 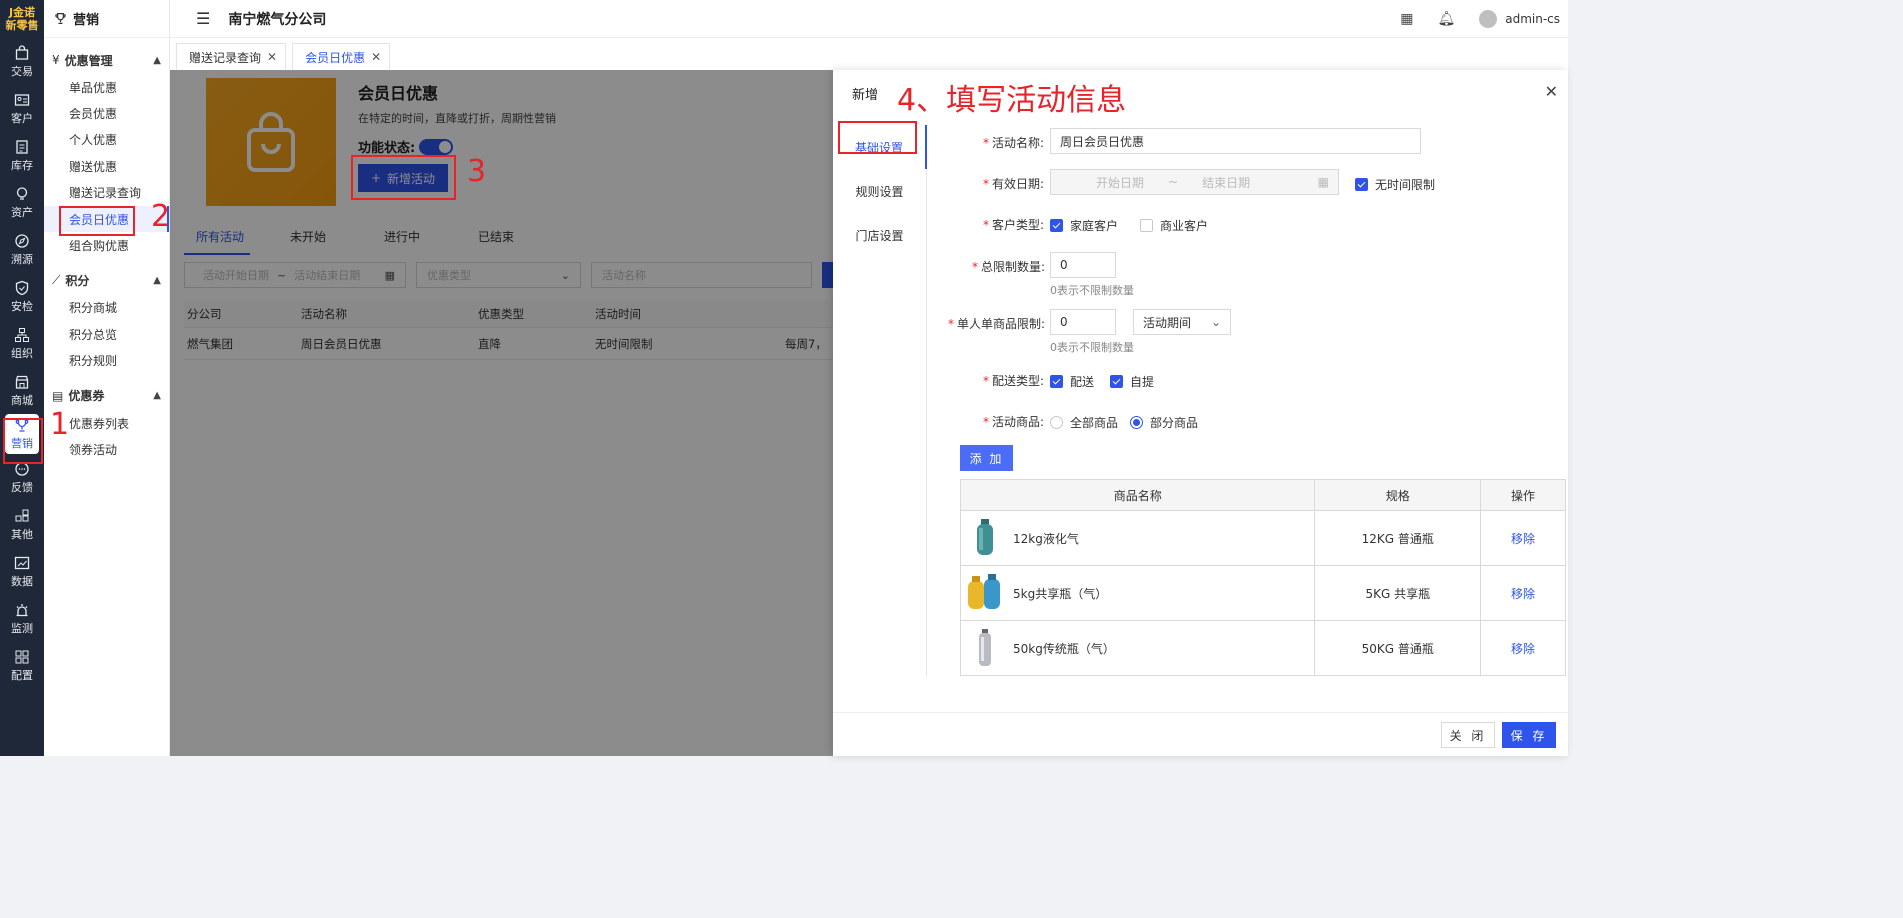 What do you see at coordinates (203, 18) in the screenshot?
I see `menu-fold-icon: ☰` at bounding box center [203, 18].